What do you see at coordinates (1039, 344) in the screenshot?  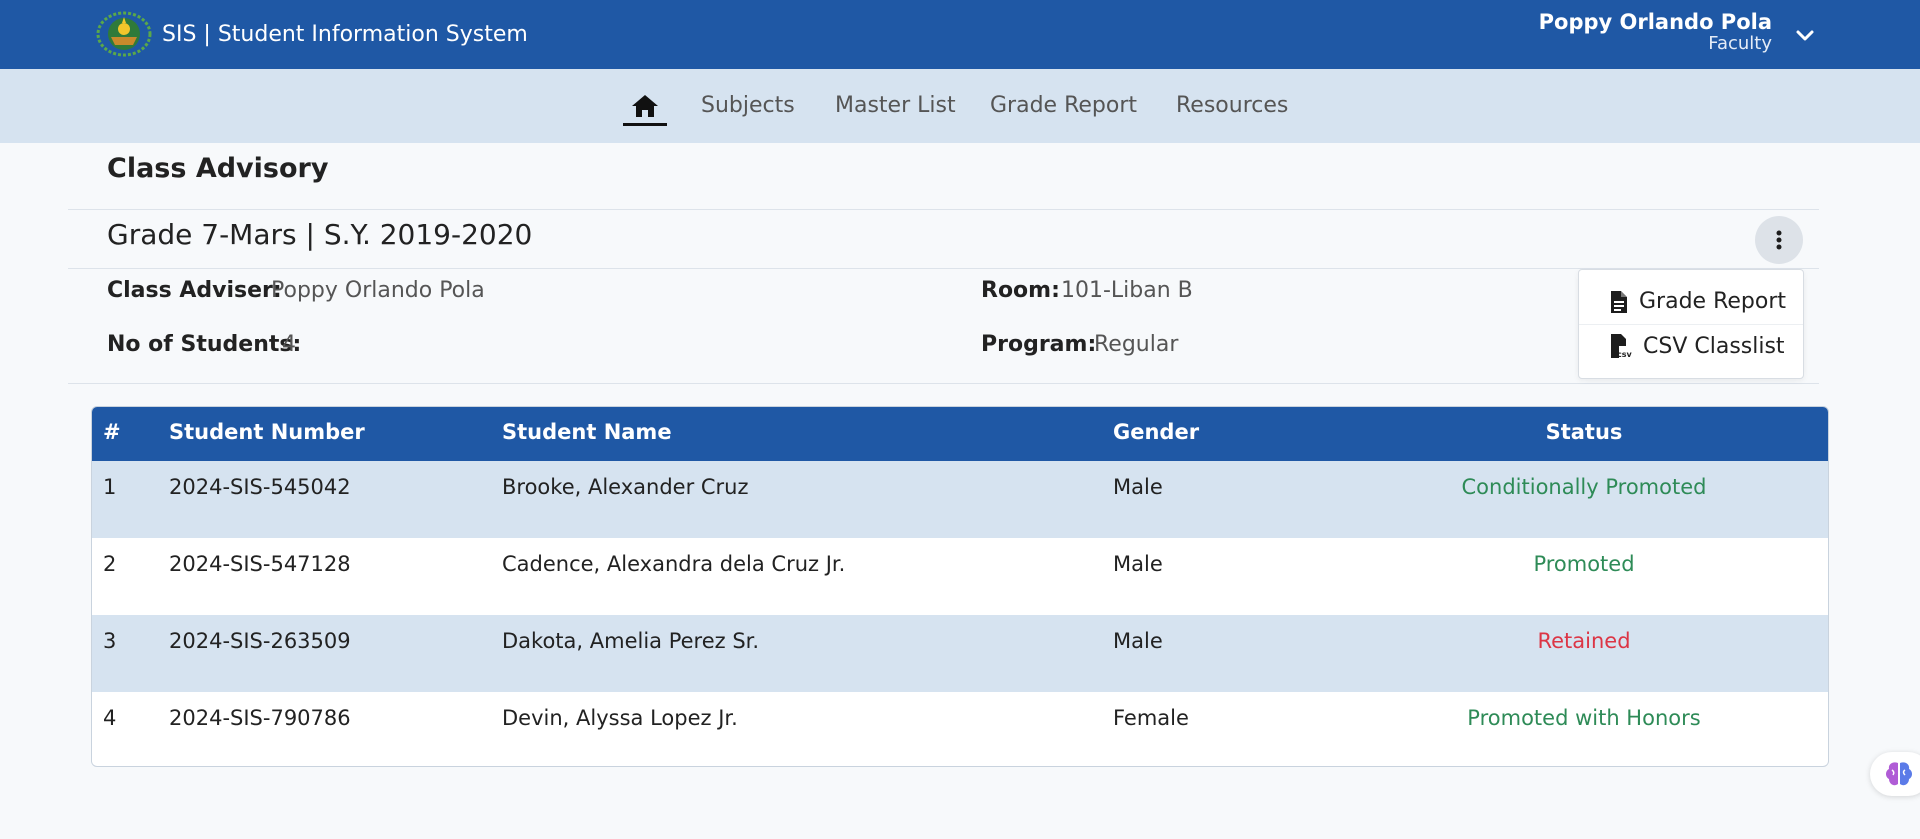 I see `program-label: Program:` at bounding box center [1039, 344].